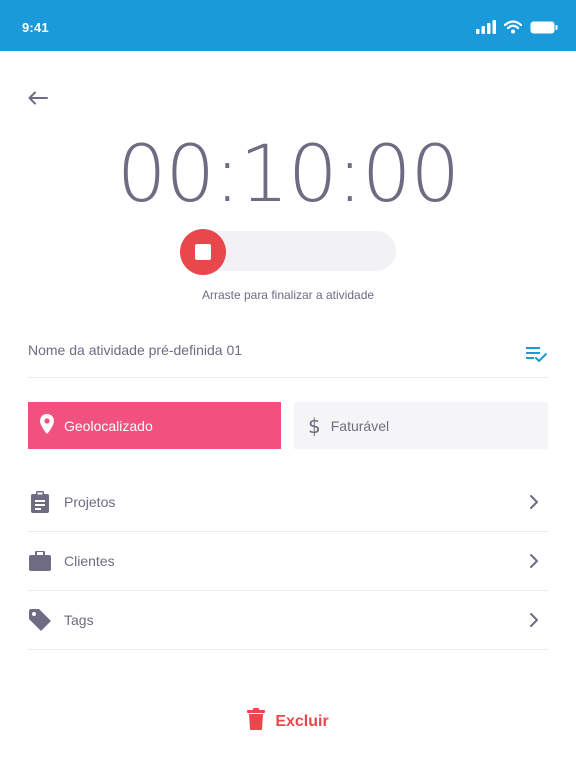  What do you see at coordinates (288, 356) in the screenshot?
I see `activity-row: Nome da atividade pré-definida 01` at bounding box center [288, 356].